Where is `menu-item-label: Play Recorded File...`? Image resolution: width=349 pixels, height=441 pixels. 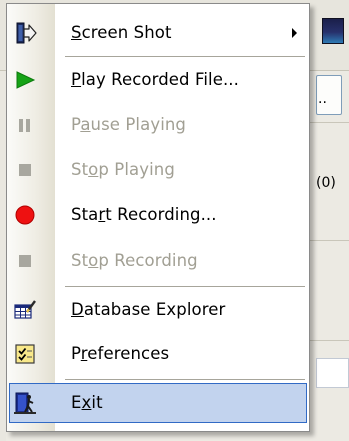 menu-item-label: Play Recorded File... is located at coordinates (155, 79).